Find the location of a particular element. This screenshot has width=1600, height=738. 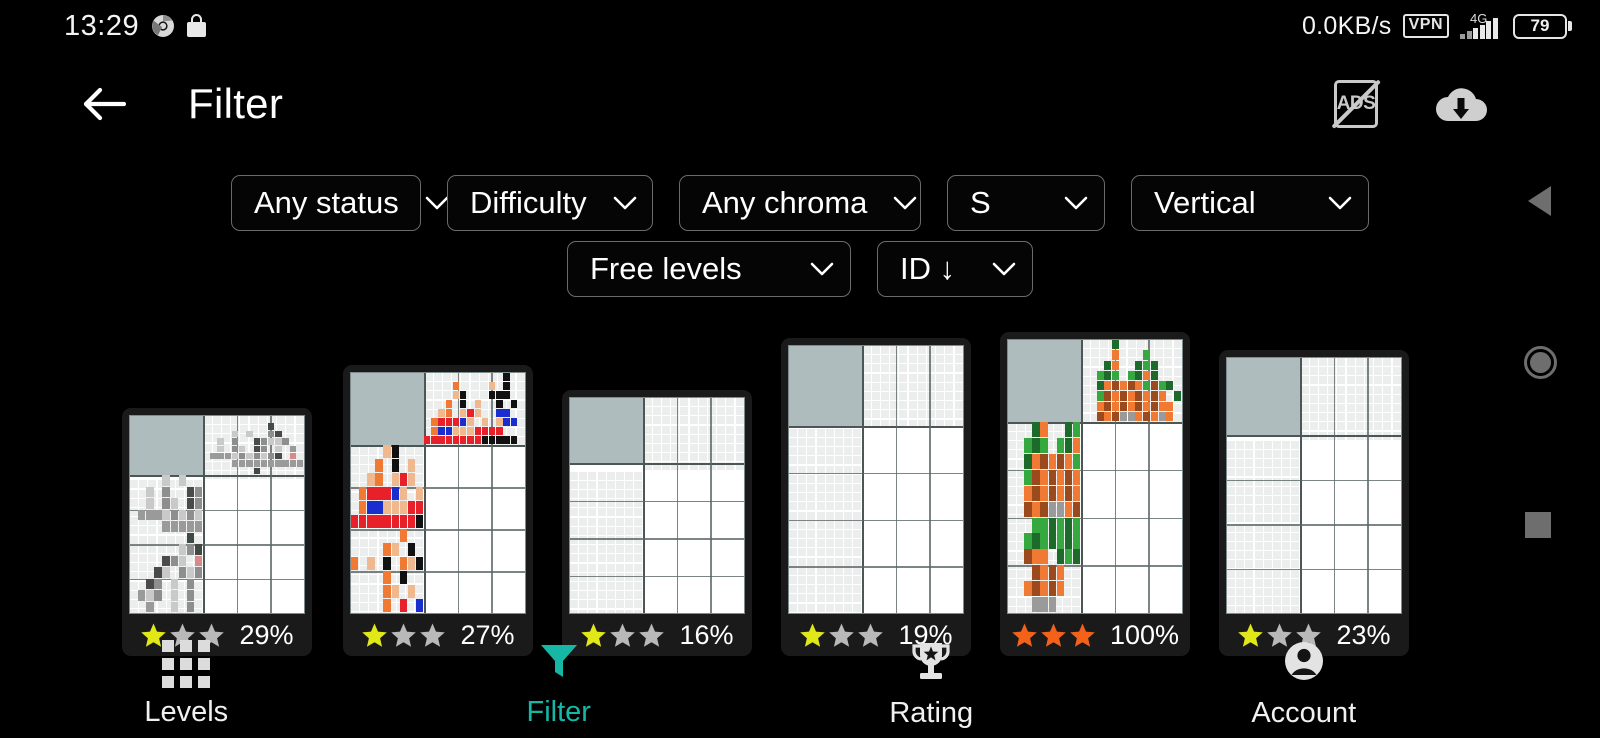

chrome-icon is located at coordinates (163, 26).